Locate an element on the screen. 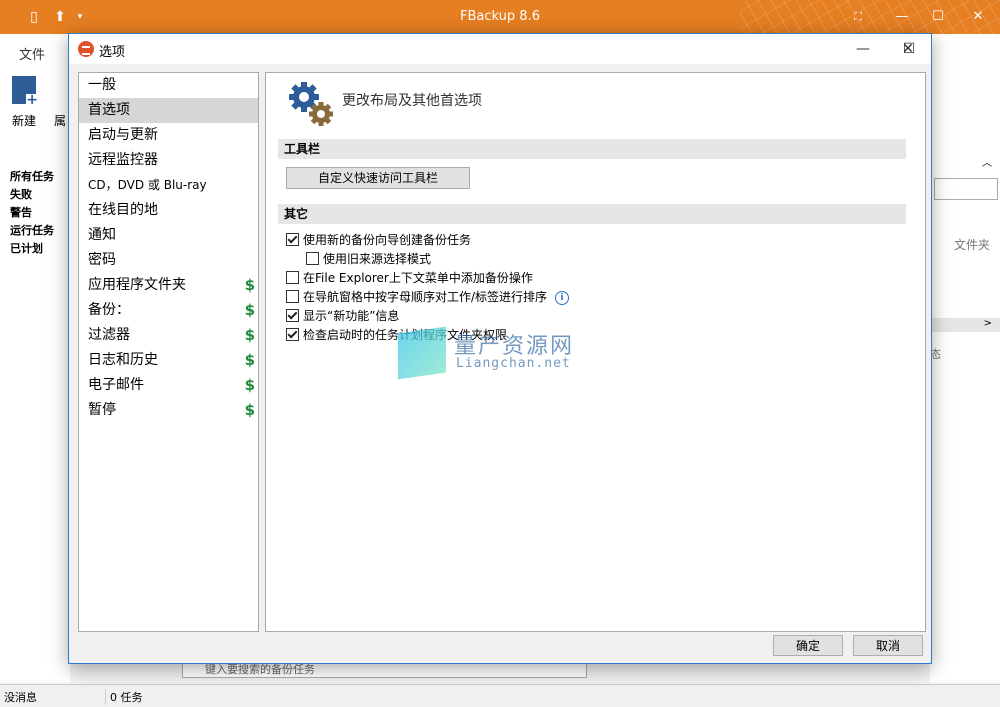 The image size is (1000, 707). cancel-button: 取消 is located at coordinates (888, 645).